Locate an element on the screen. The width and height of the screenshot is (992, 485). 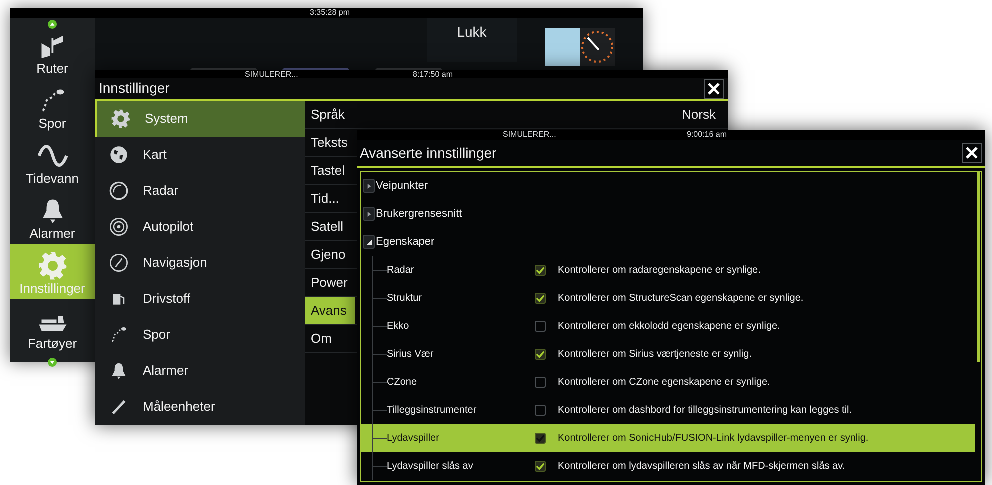
clock-text: 3:35:28 pm is located at coordinates (330, 13).